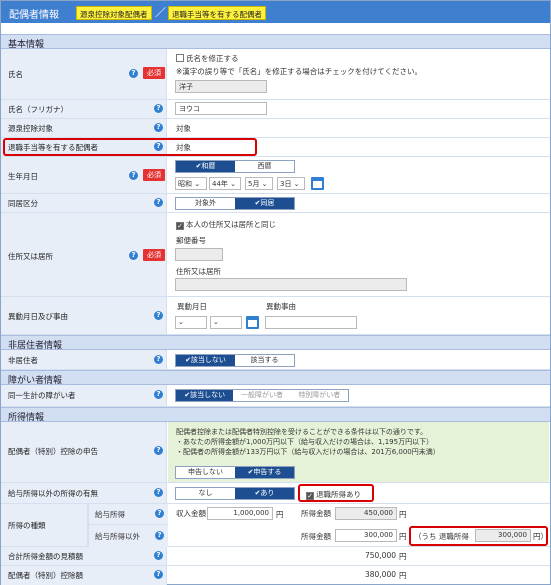  I want to click on row-ido: 異動月日及び事由 ? 異動月日 ⌄ ⌄ 異動事由, so click(275, 316).